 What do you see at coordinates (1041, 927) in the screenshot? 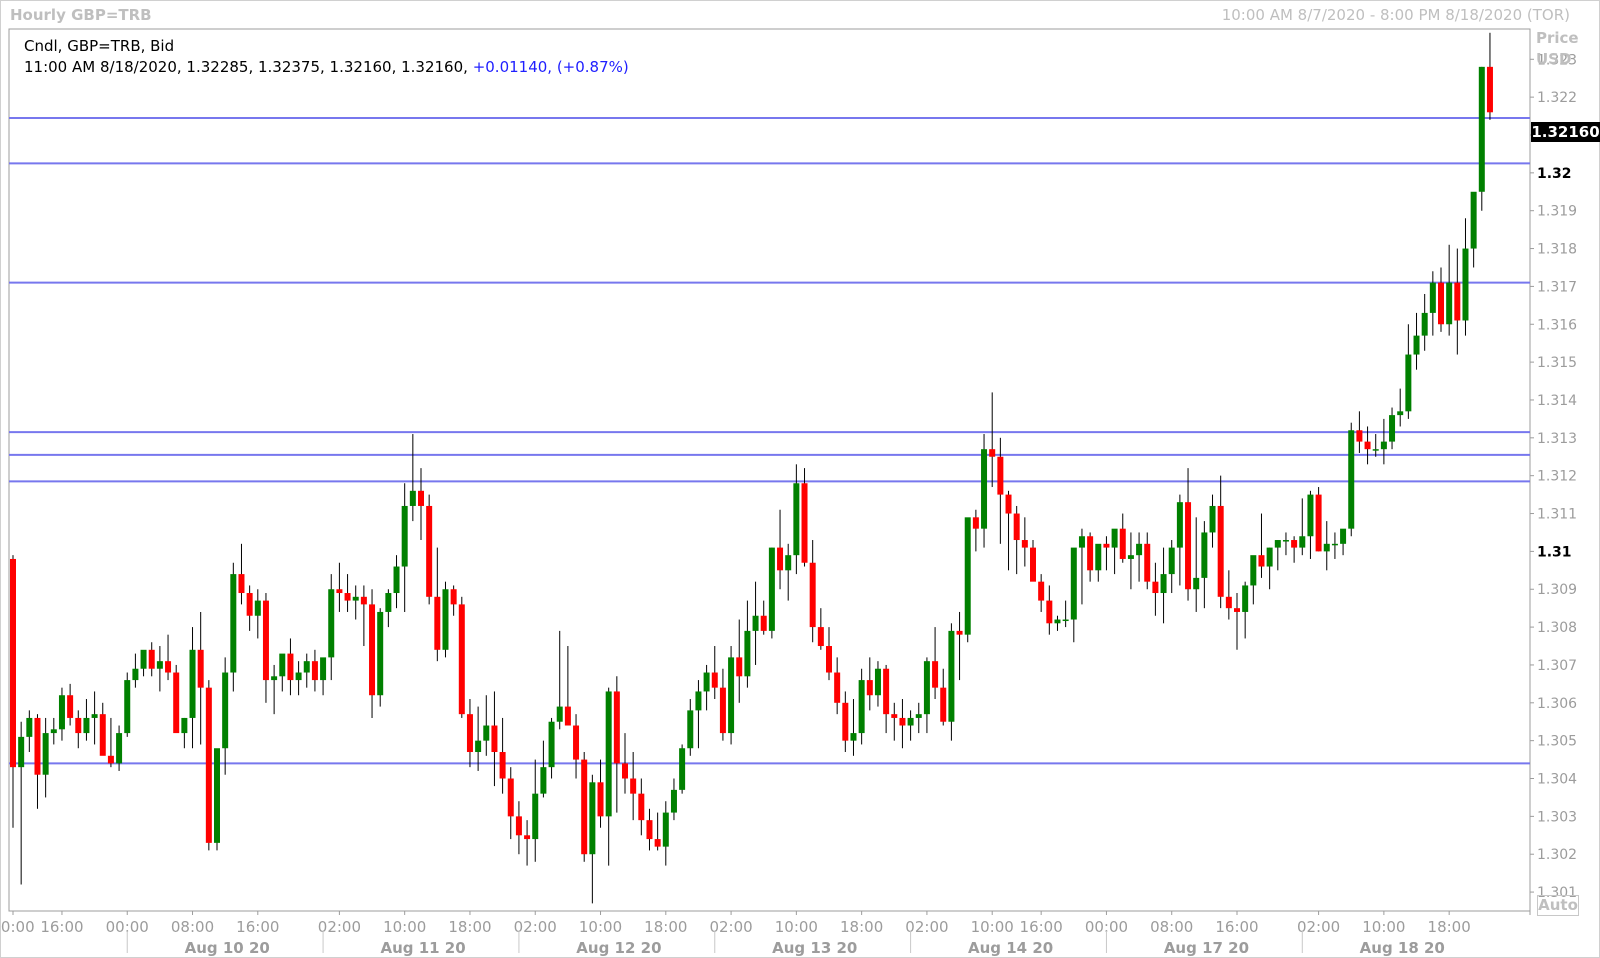
I see `time-tick-label: 16:00` at bounding box center [1041, 927].